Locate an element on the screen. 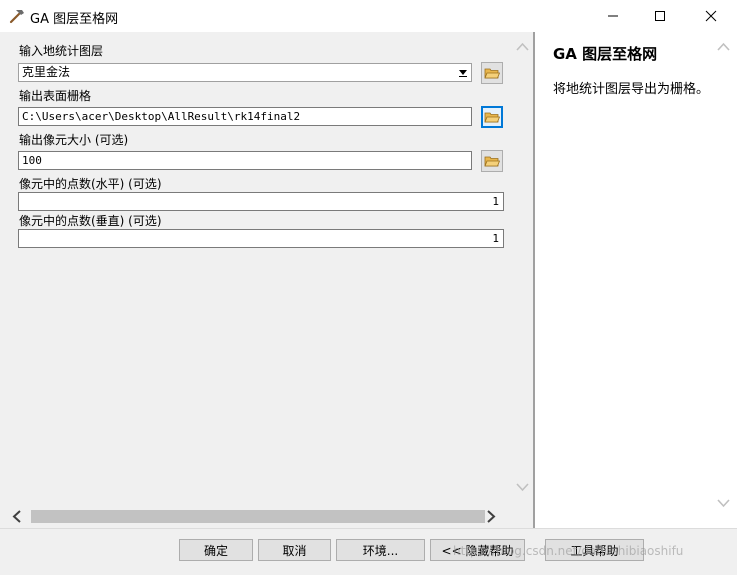 Image resolution: width=737 pixels, height=575 pixels. input-layer-value: 克里金法 is located at coordinates (46, 72).